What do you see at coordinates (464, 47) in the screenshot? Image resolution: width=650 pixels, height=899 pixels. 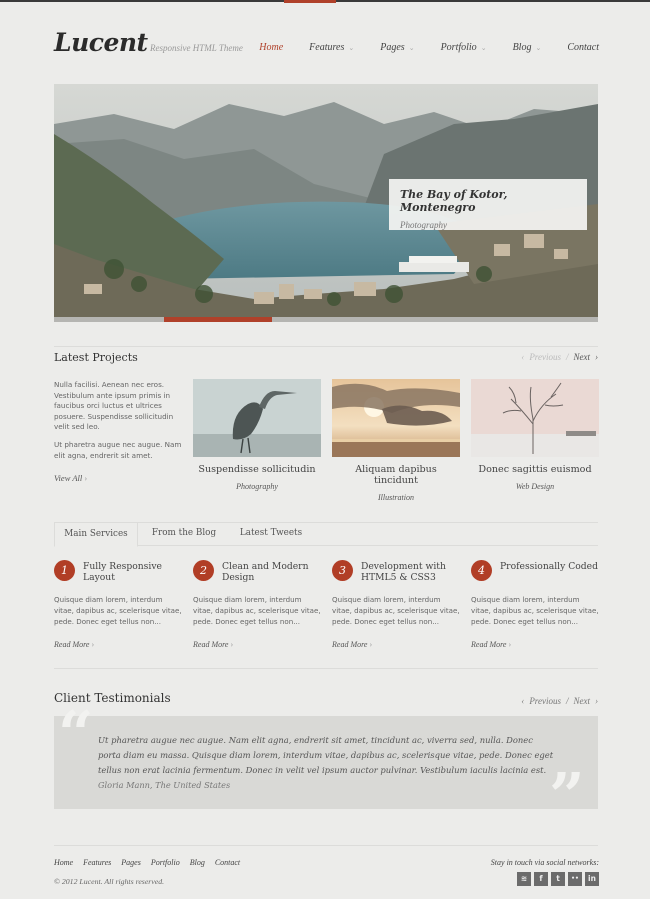 I see `nav-portfolio: Portfolio ⌄` at bounding box center [464, 47].